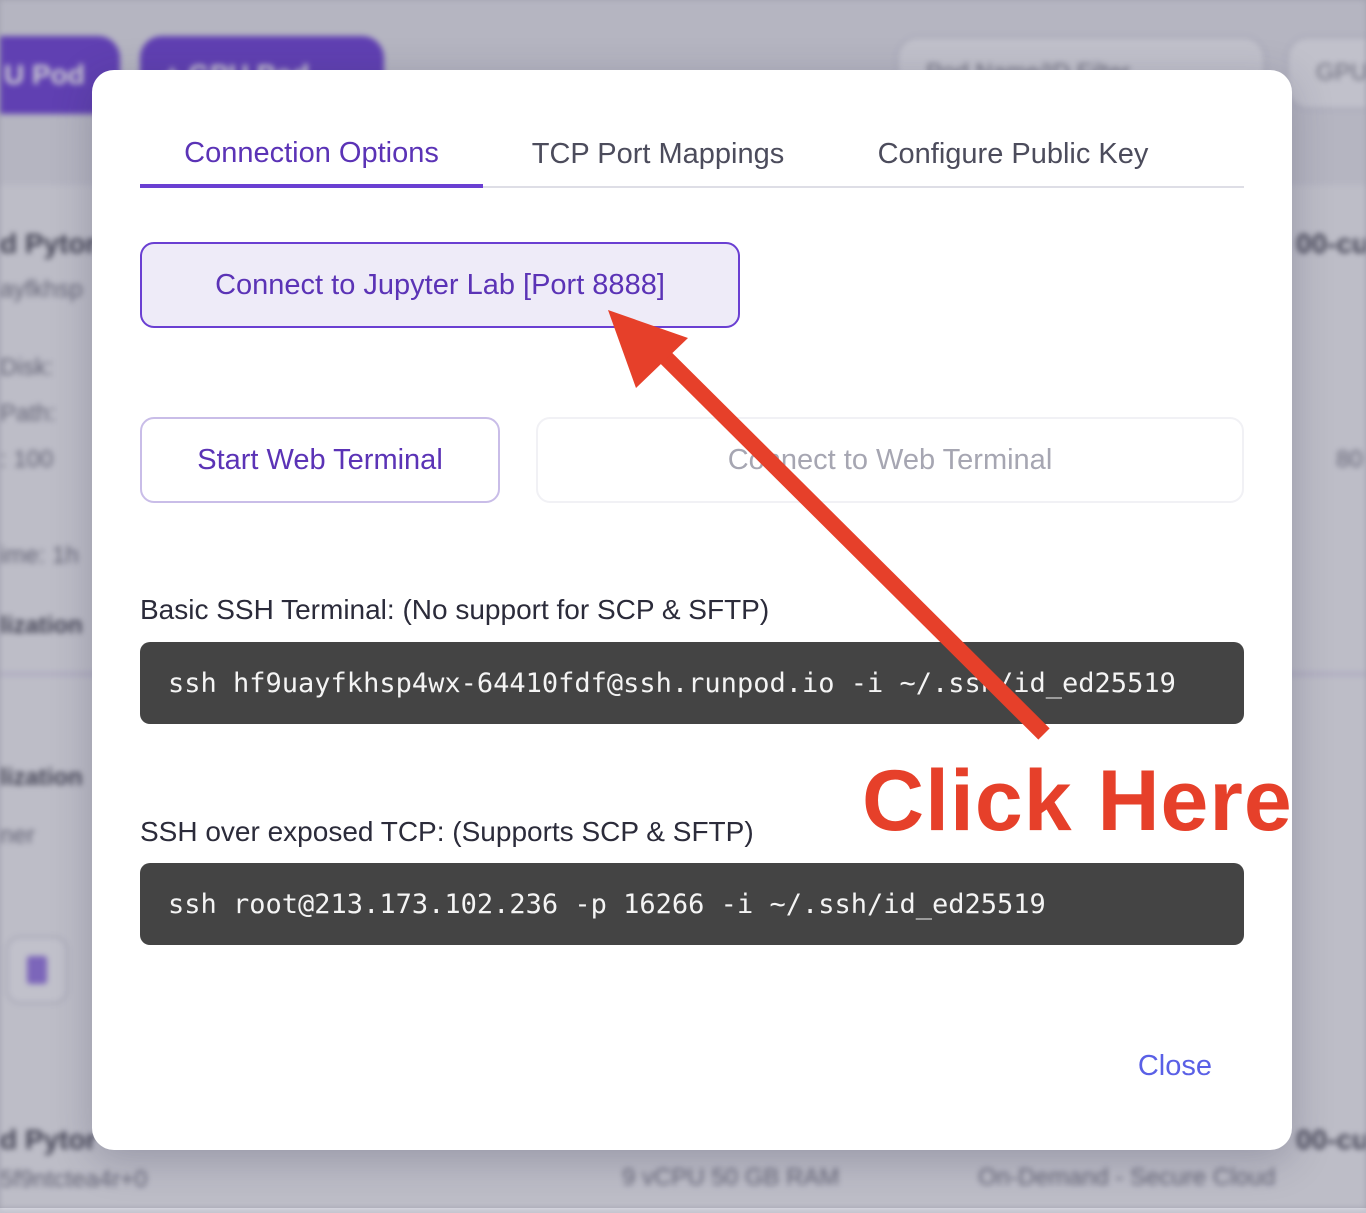 The width and height of the screenshot is (1366, 1213). Describe the element at coordinates (890, 460) in the screenshot. I see `connect-web-terminal-button: Connect to Web Terminal` at that location.